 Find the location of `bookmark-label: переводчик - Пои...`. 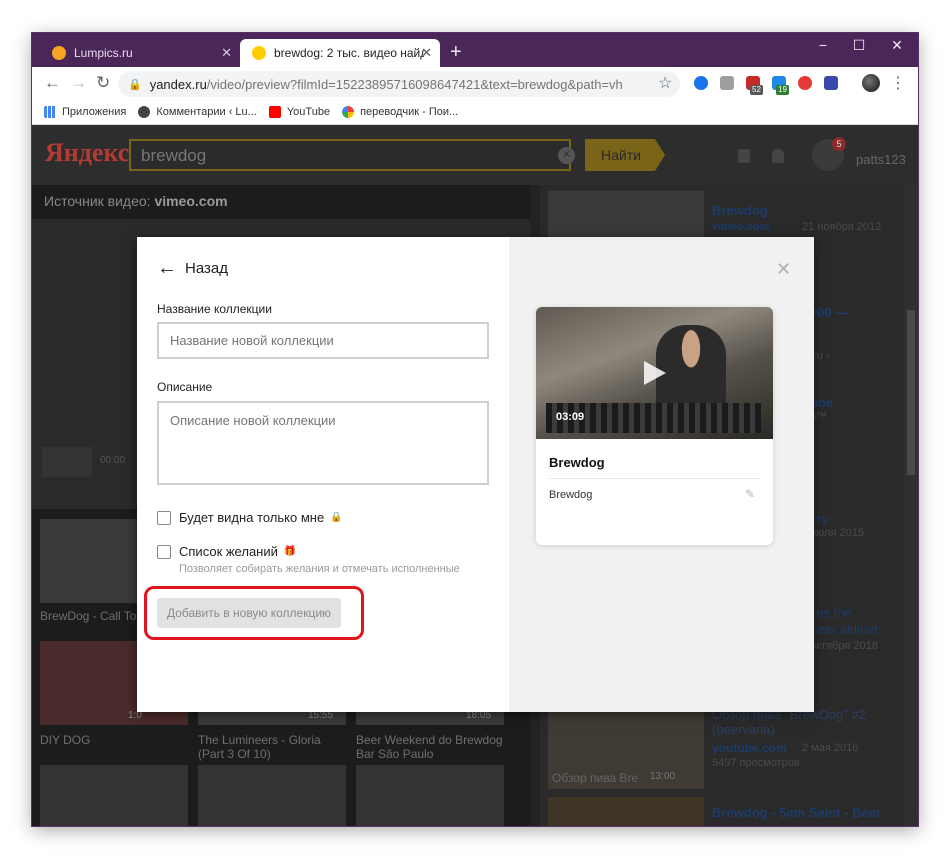

bookmark-label: переводчик - Пои... is located at coordinates (409, 111).